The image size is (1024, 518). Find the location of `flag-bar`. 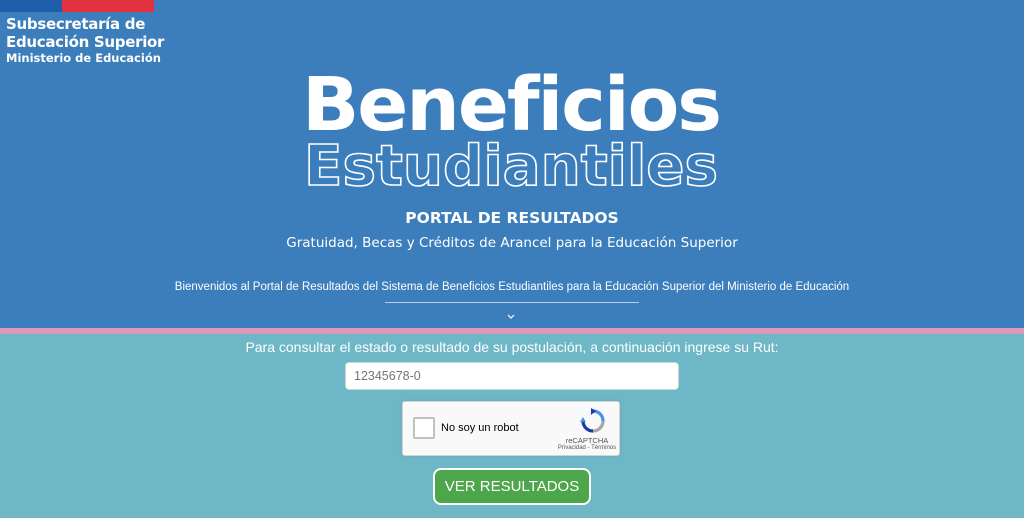

flag-bar is located at coordinates (77, 6).